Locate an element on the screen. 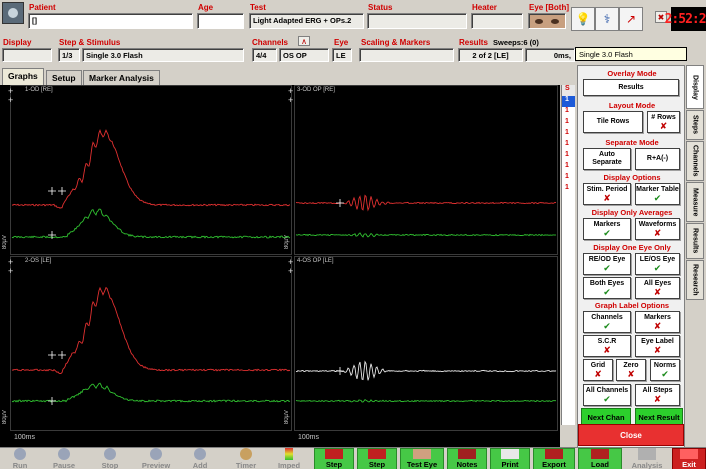 The height and width of the screenshot is (469, 706). stim-period-button: Stim. Period ✘ is located at coordinates (607, 194).